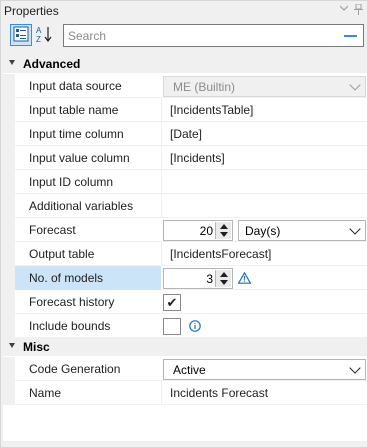  What do you see at coordinates (172, 326) in the screenshot?
I see `include-bounds-checkbox` at bounding box center [172, 326].